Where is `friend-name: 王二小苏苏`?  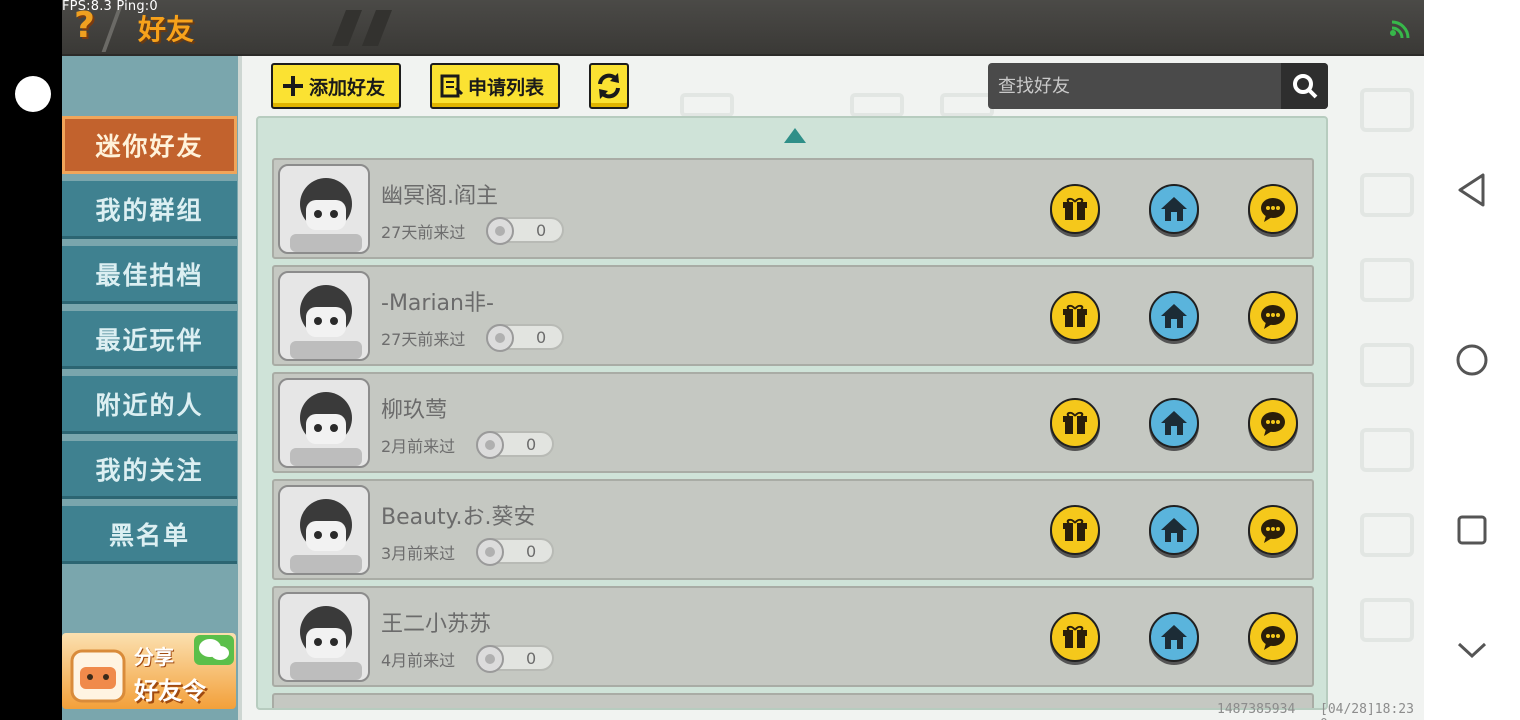 friend-name: 王二小苏苏 is located at coordinates (436, 624).